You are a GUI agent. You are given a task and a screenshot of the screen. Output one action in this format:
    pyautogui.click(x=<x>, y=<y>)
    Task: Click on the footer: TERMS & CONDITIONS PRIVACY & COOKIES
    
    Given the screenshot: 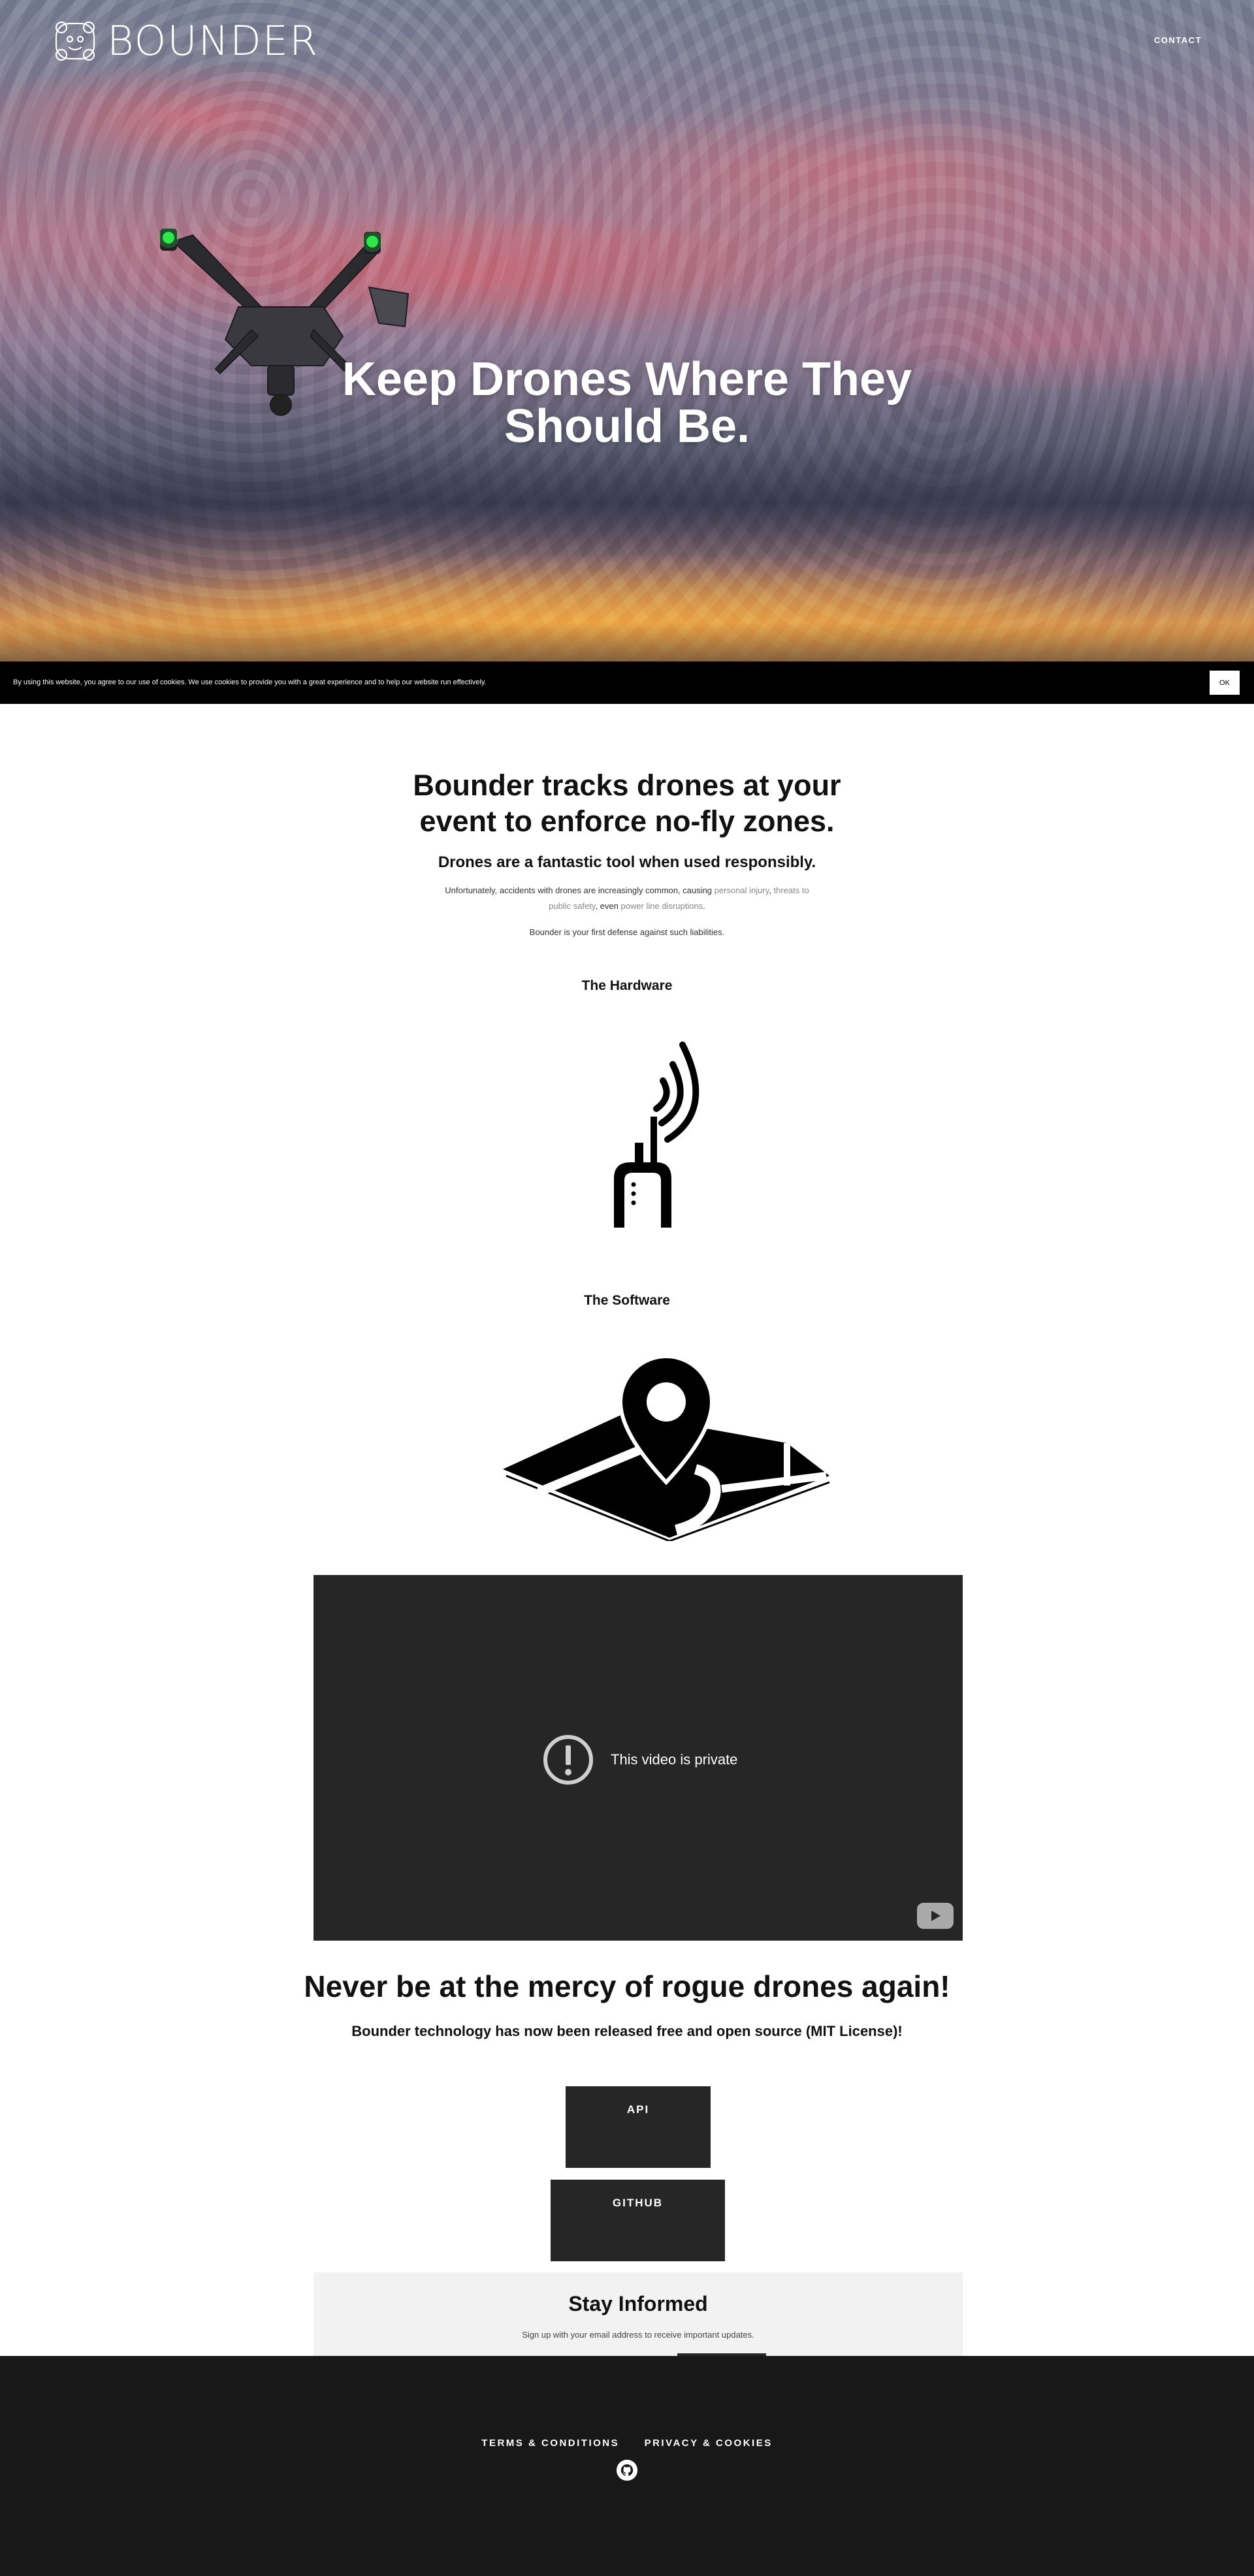 What is the action you would take?
    pyautogui.click(x=627, y=2466)
    